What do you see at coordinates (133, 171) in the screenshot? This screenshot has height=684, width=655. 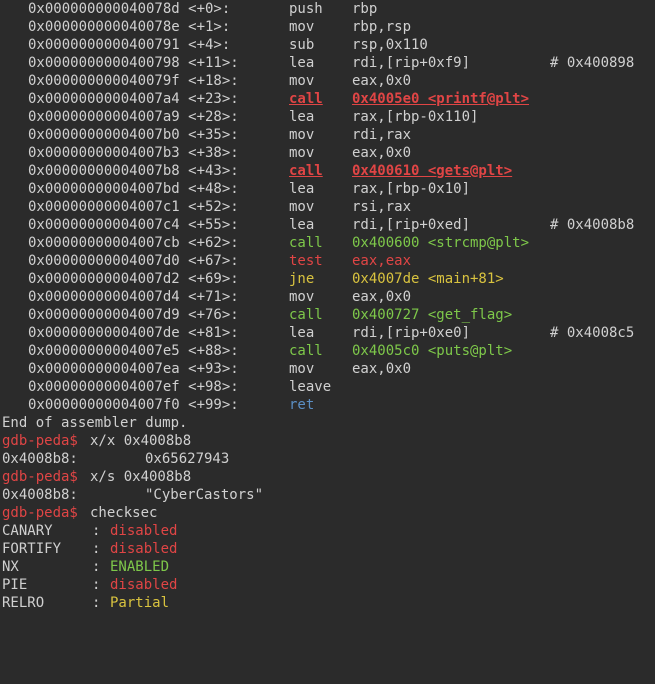 I see `instruction-address: 0x00000000004007b8 <+43>:` at bounding box center [133, 171].